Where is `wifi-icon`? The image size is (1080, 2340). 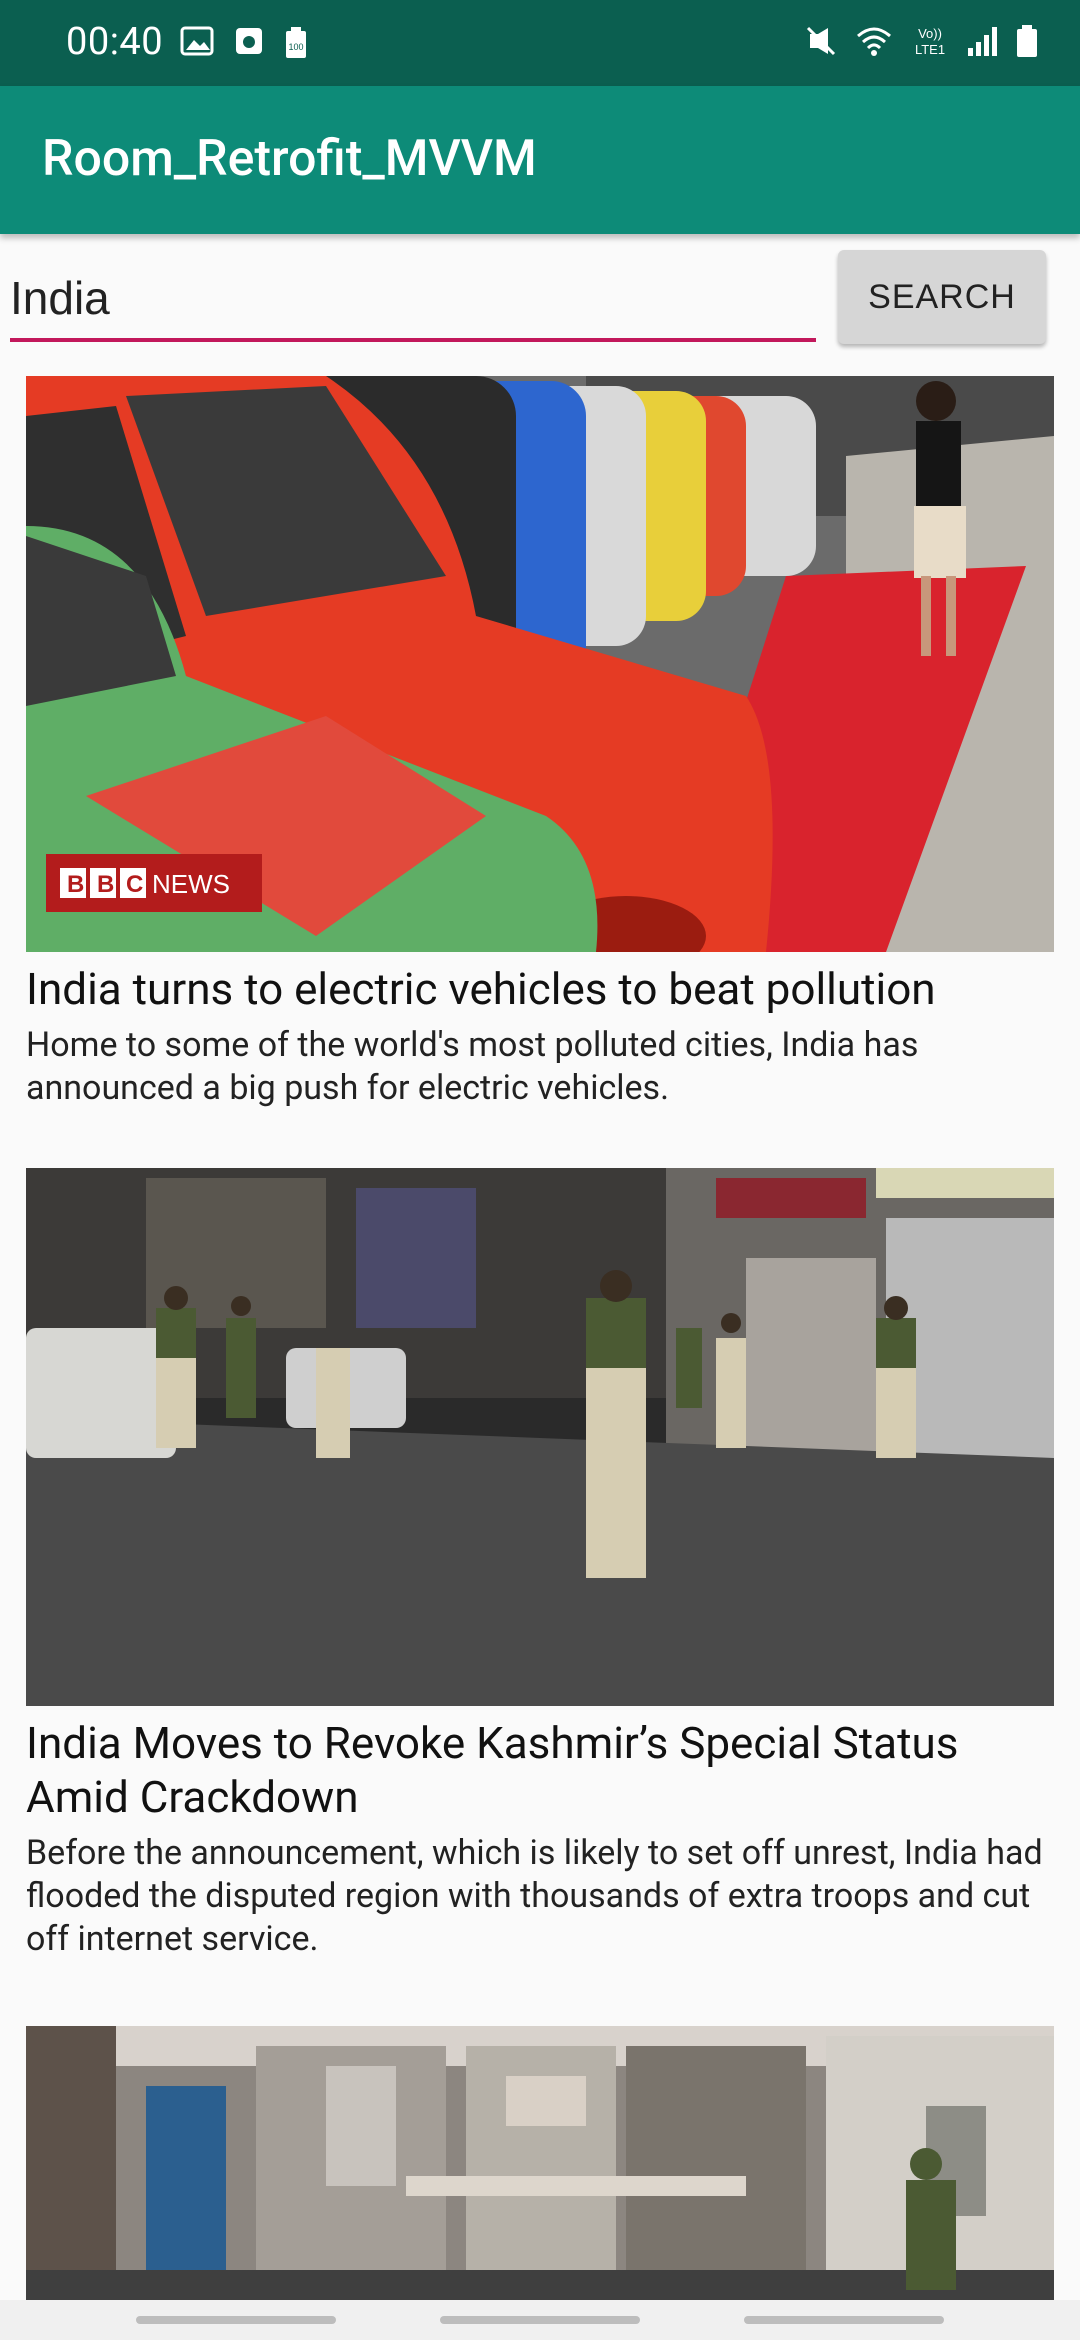
wifi-icon is located at coordinates (874, 41).